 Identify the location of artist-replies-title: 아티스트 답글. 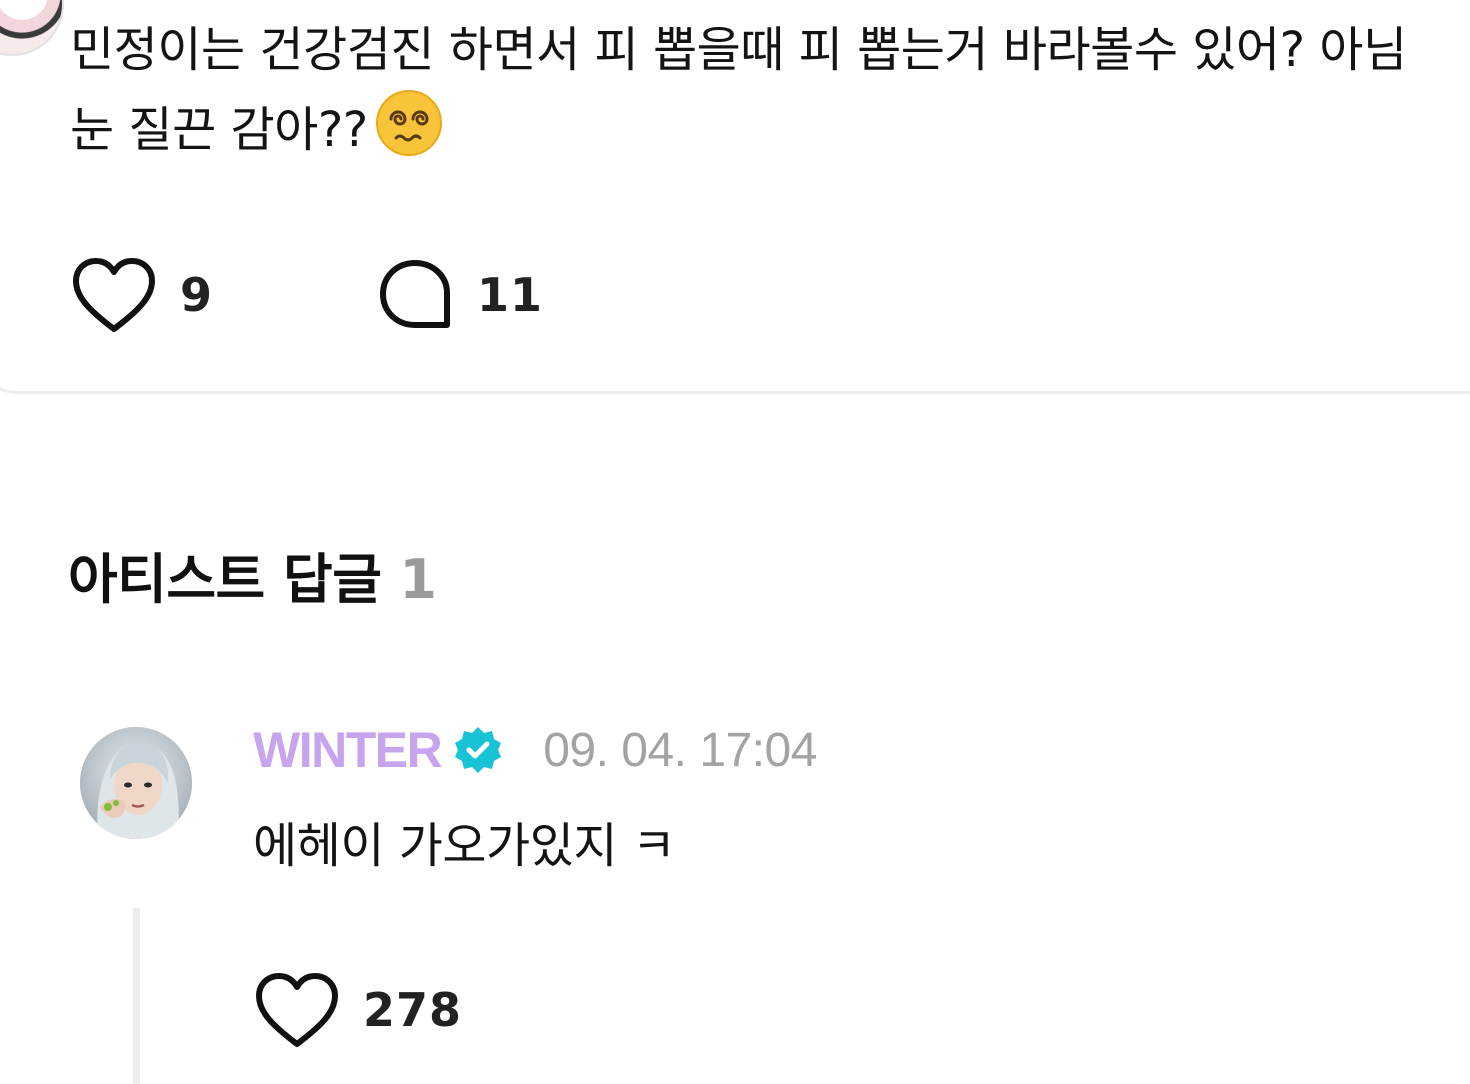
(225, 579).